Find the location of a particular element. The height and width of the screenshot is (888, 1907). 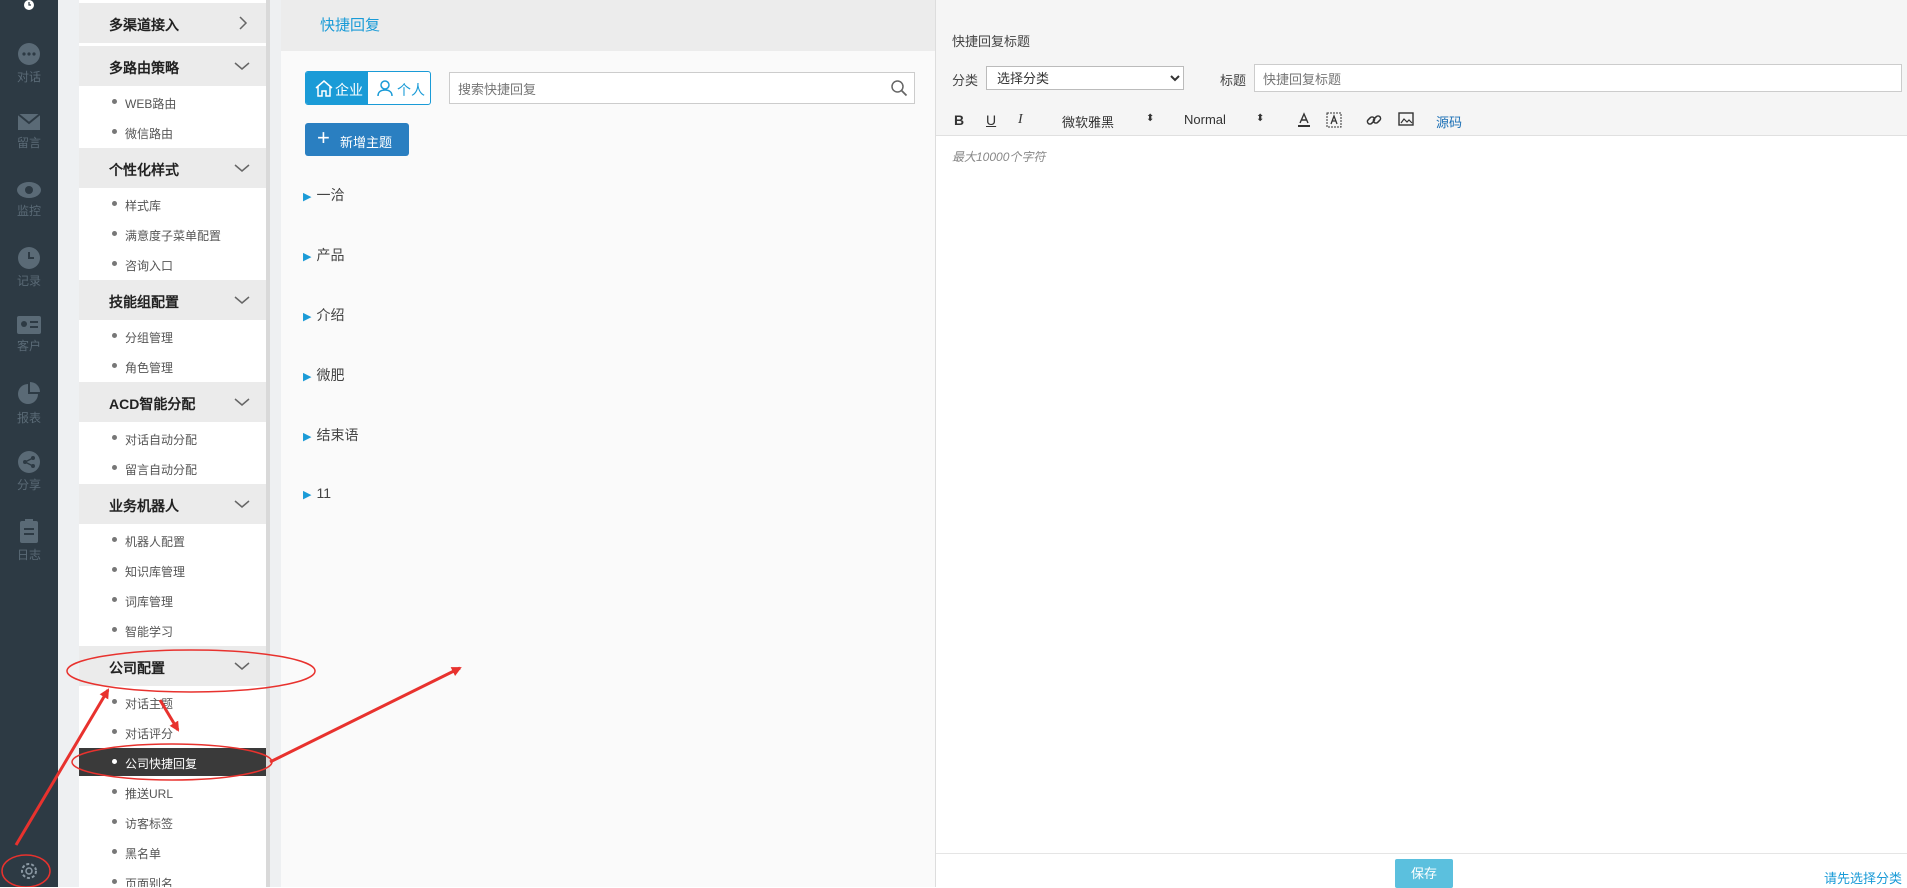

menu-item-chat-rating: 对话评分 is located at coordinates (172, 732).